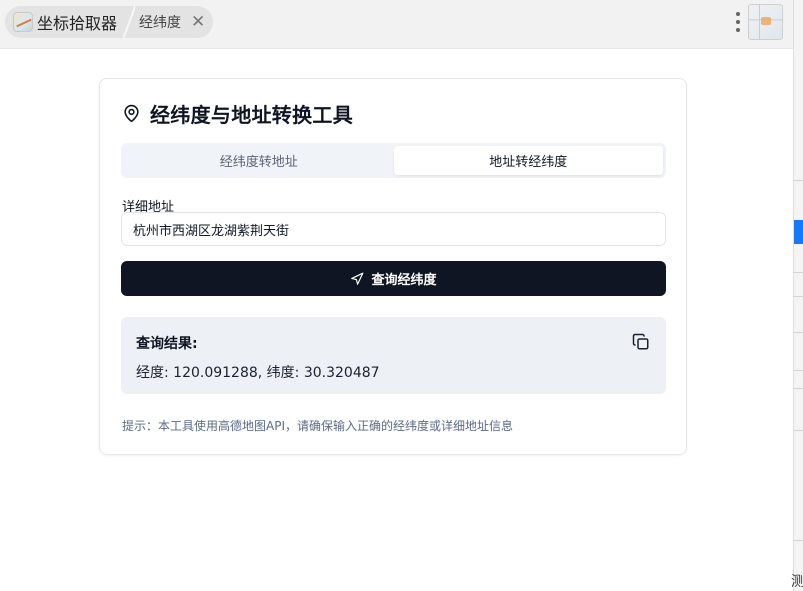  What do you see at coordinates (396, 24) in the screenshot?
I see `browser-top-bar: 坐标拾取器 经纬度 ✕` at bounding box center [396, 24].